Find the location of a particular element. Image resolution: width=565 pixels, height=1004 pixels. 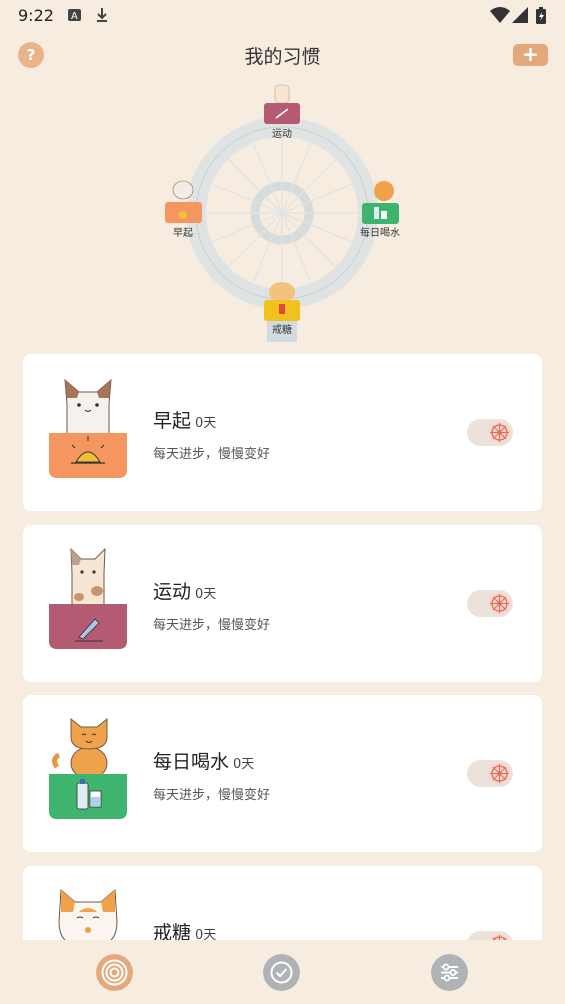

nav-settings-icon is located at coordinates (449, 972).